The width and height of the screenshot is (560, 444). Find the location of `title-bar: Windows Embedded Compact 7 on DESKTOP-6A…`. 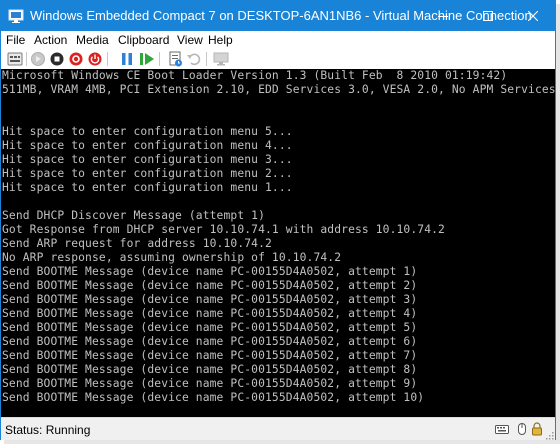

title-bar: Windows Embedded Compact 7 on DESKTOP-6A… is located at coordinates (278, 16).